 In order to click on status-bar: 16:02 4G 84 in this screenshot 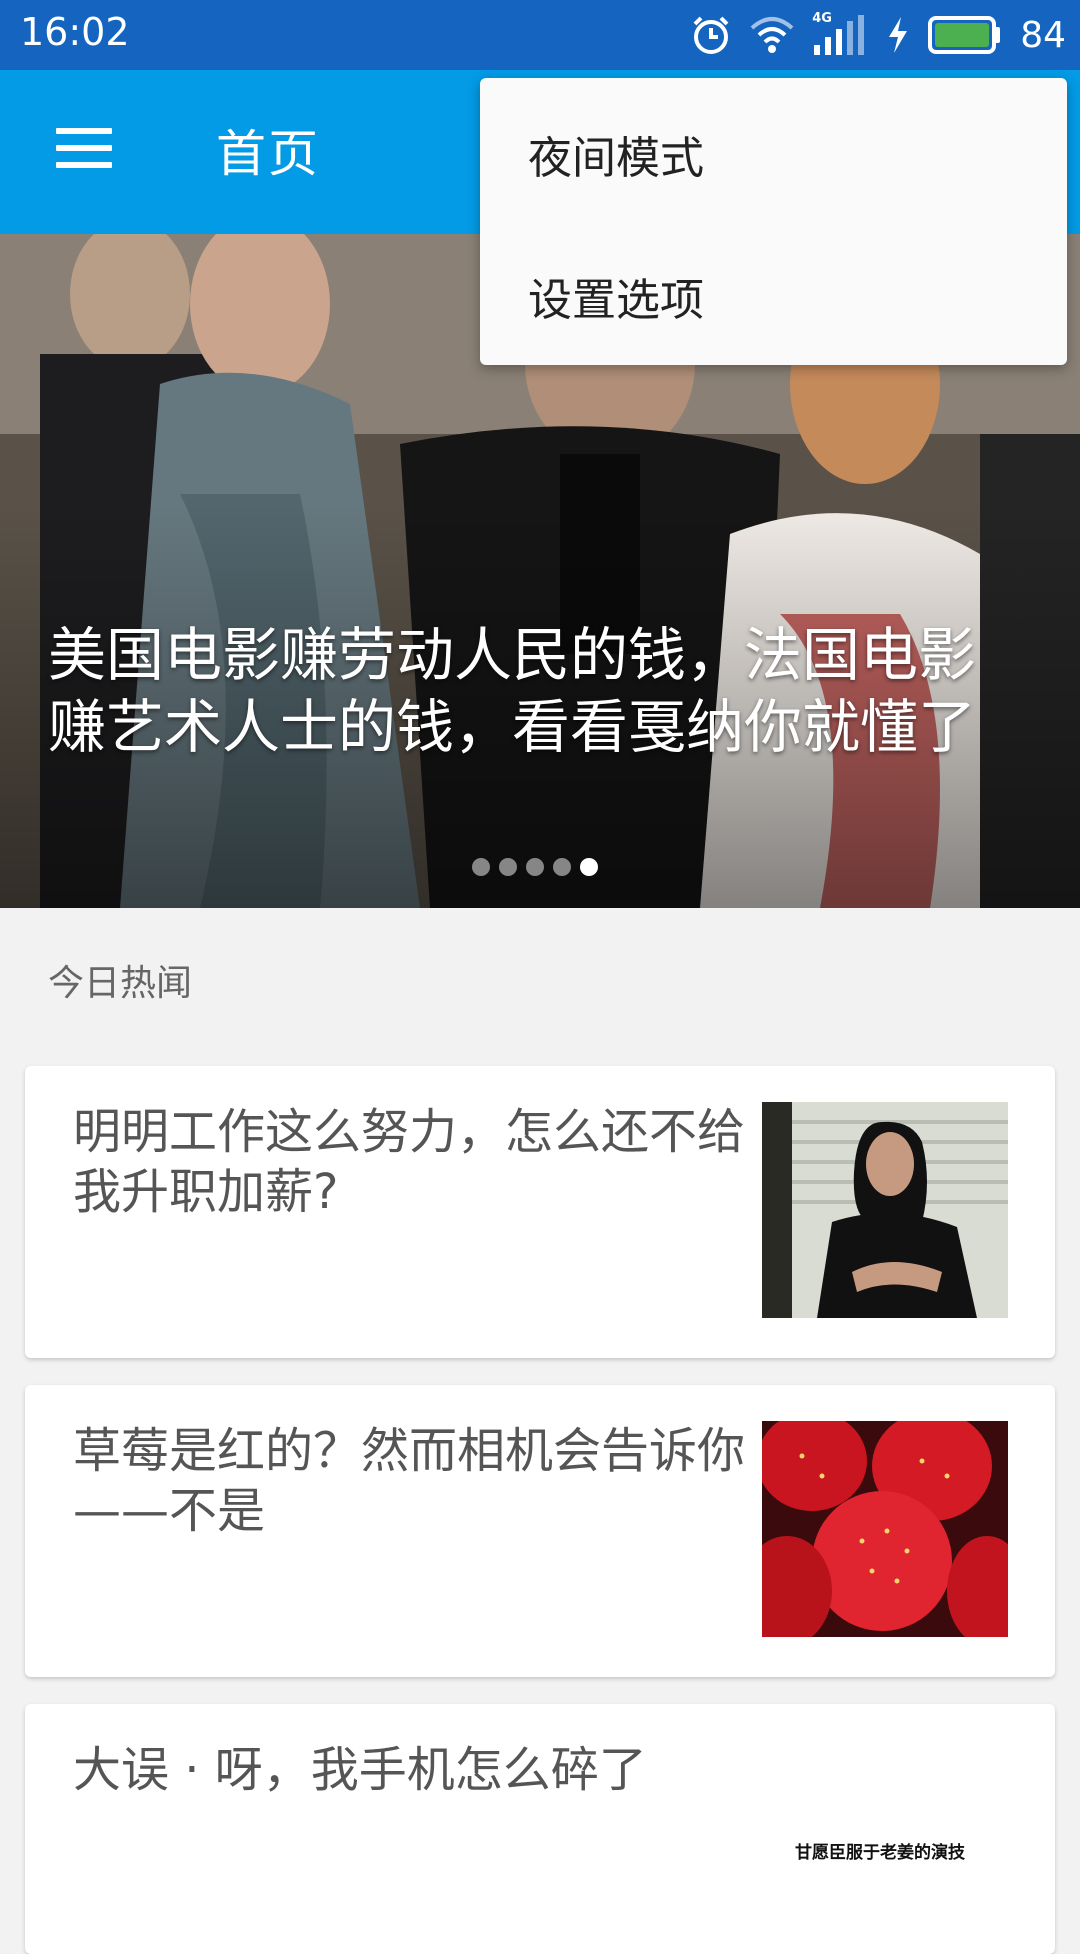, I will do `click(540, 35)`.